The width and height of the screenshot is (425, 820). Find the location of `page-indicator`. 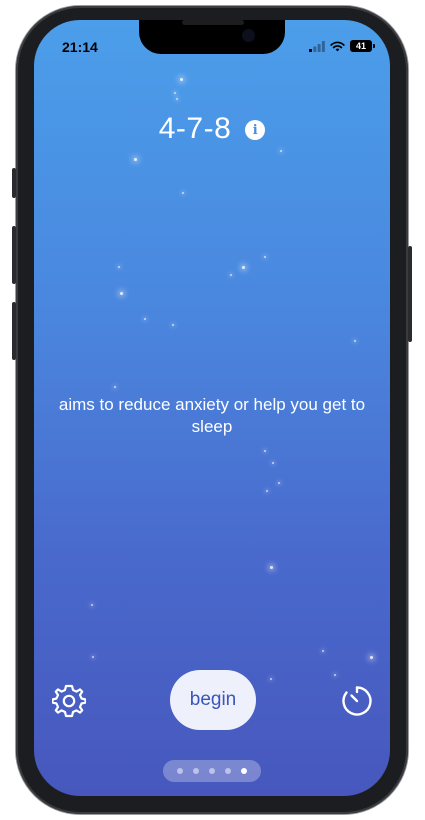

page-indicator is located at coordinates (212, 771).